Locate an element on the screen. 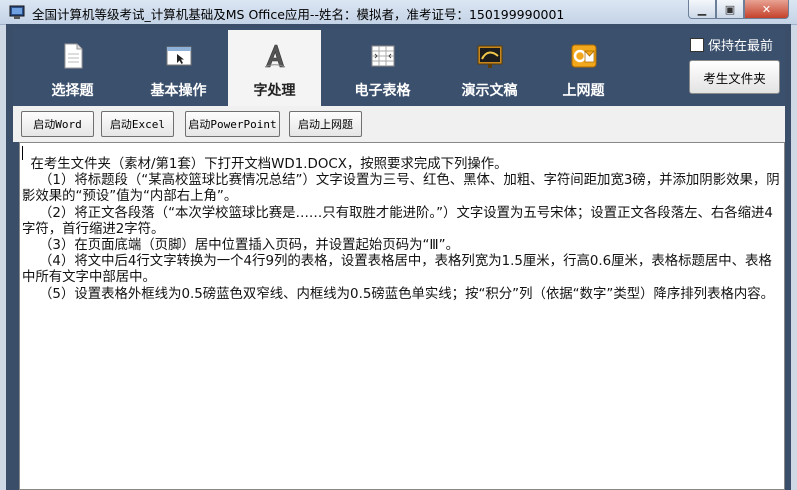  tab-label: 选择题 is located at coordinates (72, 91).